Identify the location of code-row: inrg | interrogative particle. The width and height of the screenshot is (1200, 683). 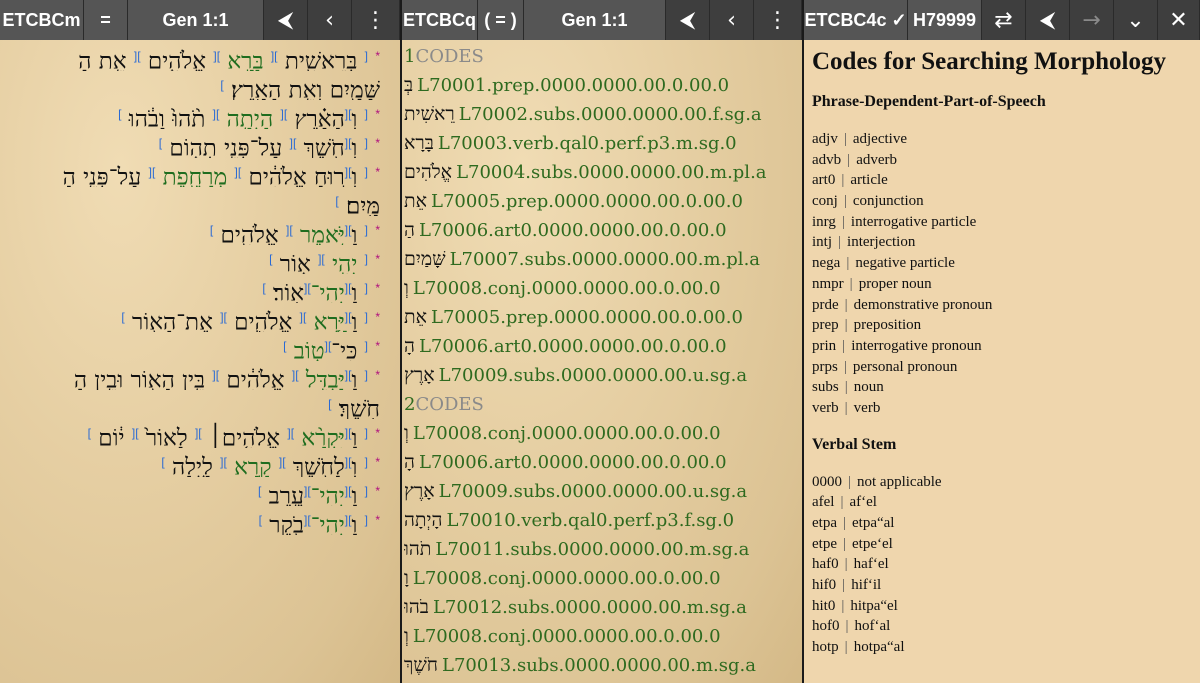
(1003, 222).